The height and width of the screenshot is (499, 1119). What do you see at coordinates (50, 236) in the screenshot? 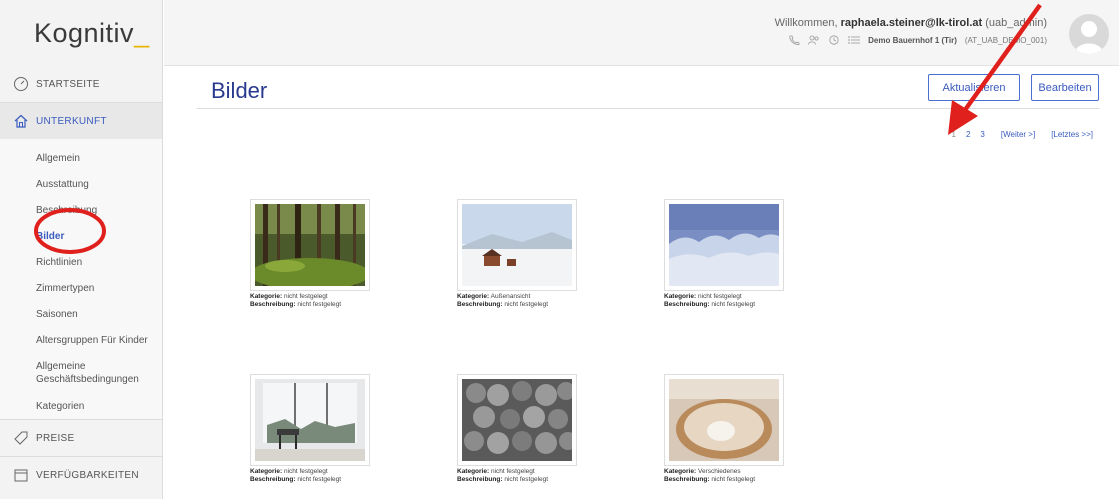
I see `sidebar-item-label: Bilder` at bounding box center [50, 236].